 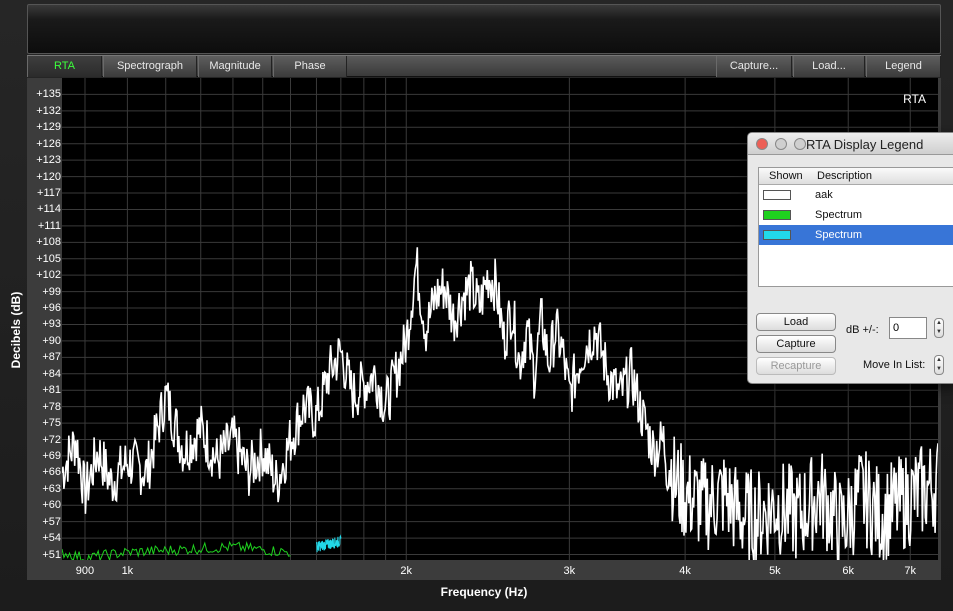 I want to click on y-tick-label: +87, so click(x=51, y=357).